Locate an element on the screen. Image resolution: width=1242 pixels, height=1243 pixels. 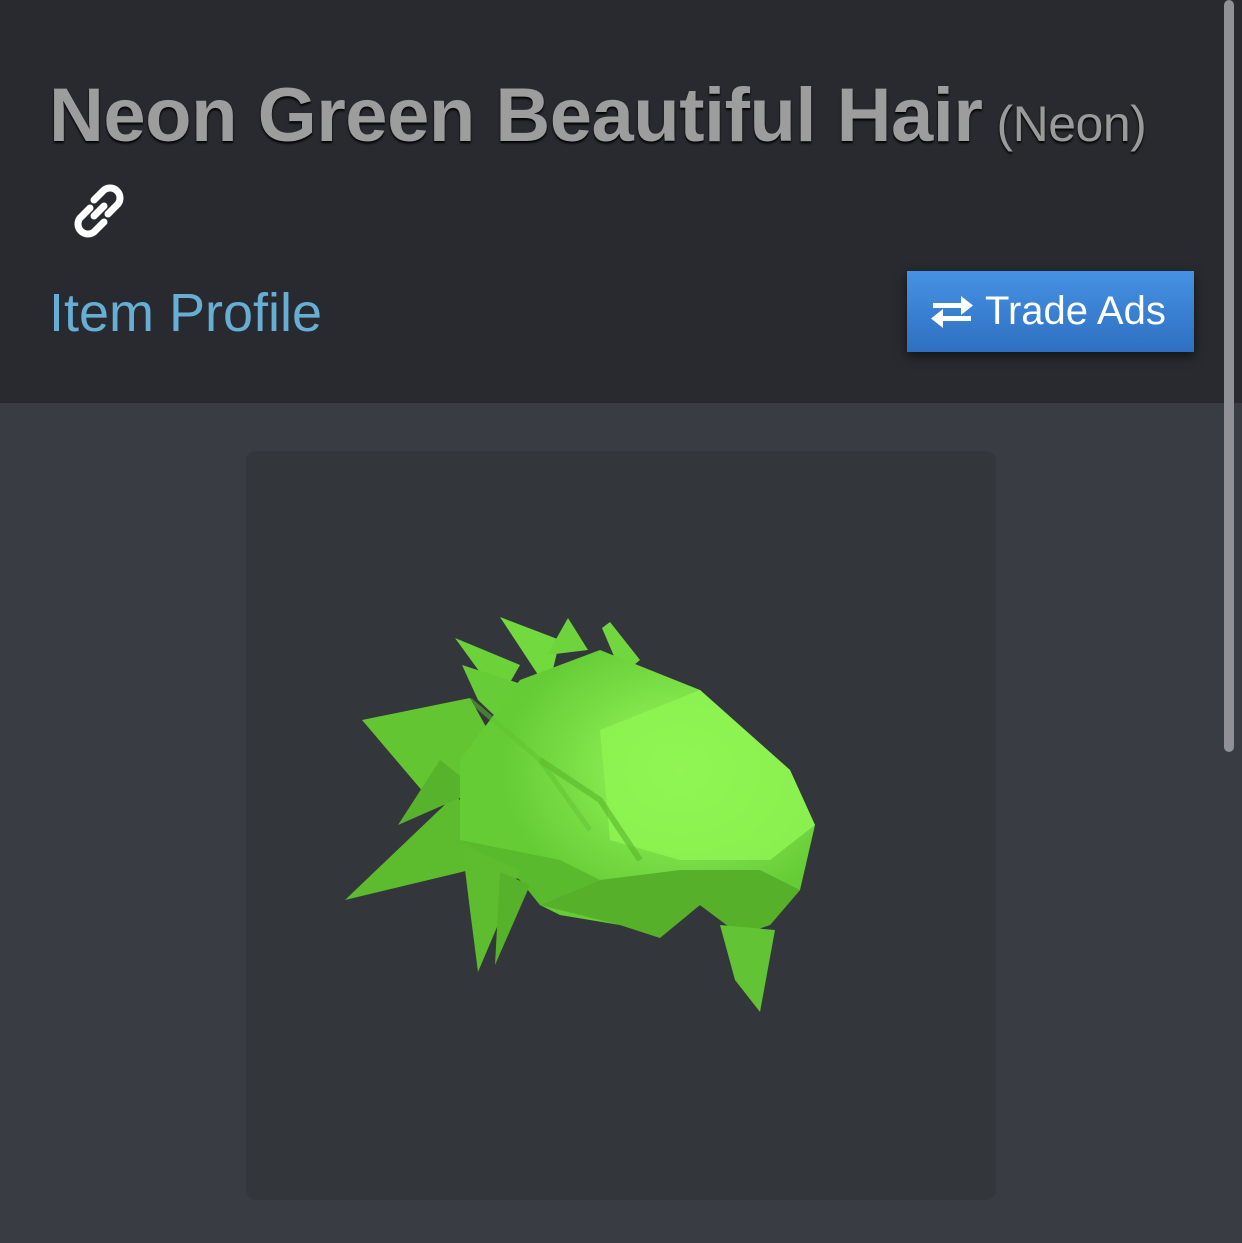
item-title: Neon Green Beautiful Hair is located at coordinates (516, 115).